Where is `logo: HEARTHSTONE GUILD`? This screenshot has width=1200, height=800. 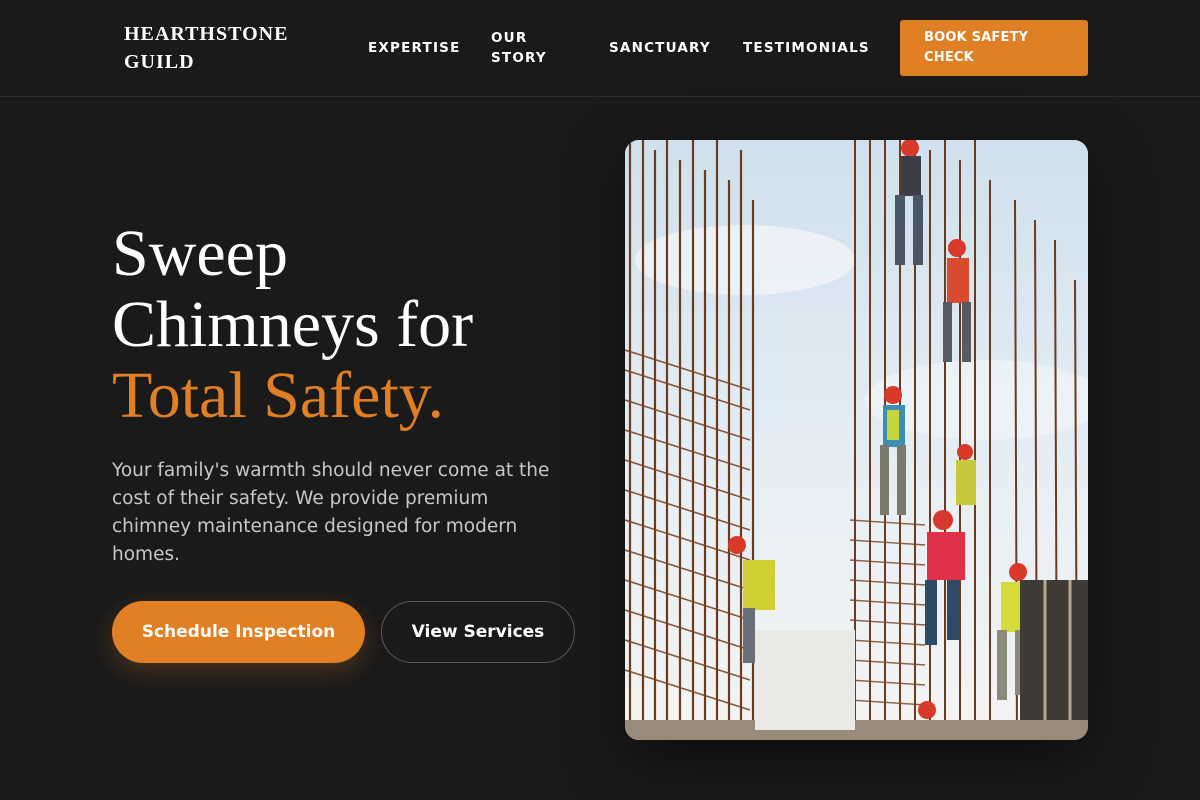 logo: HEARTHSTONE GUILD is located at coordinates (219, 48).